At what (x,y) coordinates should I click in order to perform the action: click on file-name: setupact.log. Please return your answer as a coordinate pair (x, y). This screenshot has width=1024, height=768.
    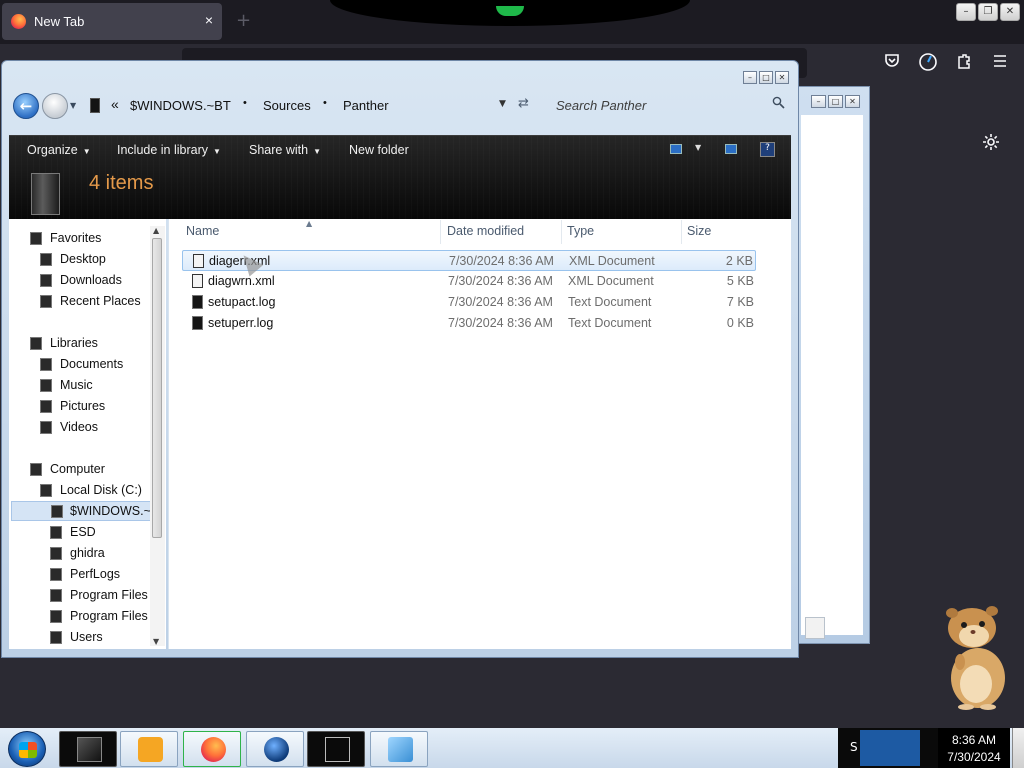
    Looking at the image, I should click on (242, 302).